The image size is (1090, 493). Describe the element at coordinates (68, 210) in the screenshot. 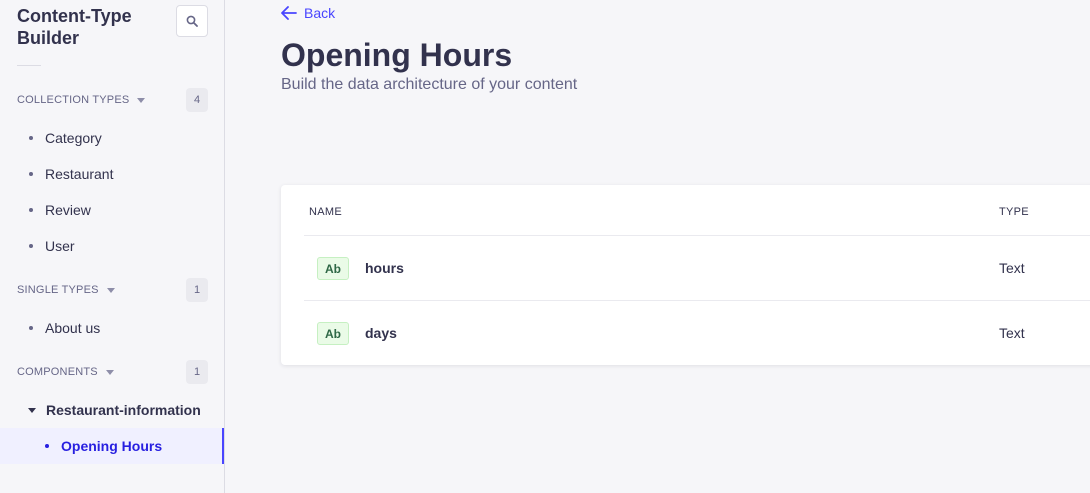

I see `sidebar-item-label: Review` at that location.